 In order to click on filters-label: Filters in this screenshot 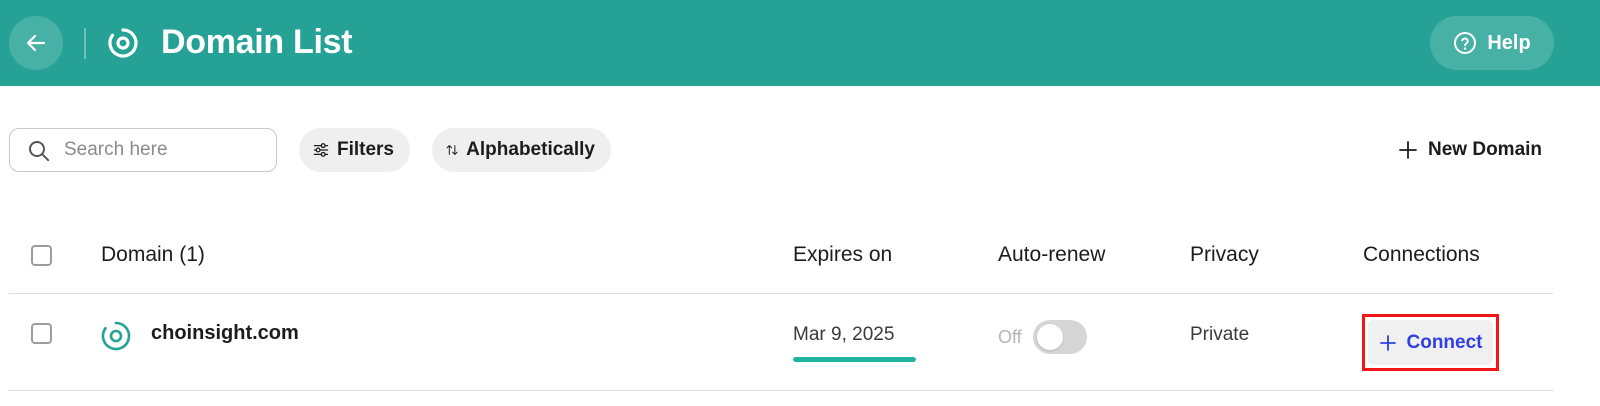, I will do `click(365, 149)`.